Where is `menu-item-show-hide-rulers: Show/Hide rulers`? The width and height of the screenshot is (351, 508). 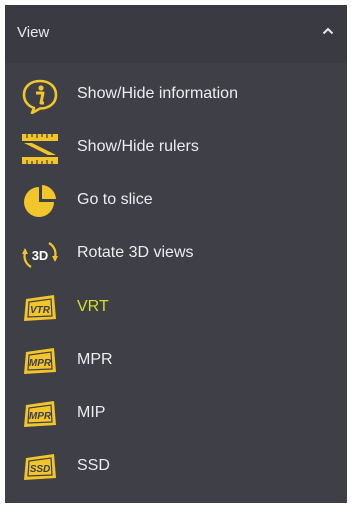 menu-item-show-hide-rulers: Show/Hide rulers is located at coordinates (176, 149).